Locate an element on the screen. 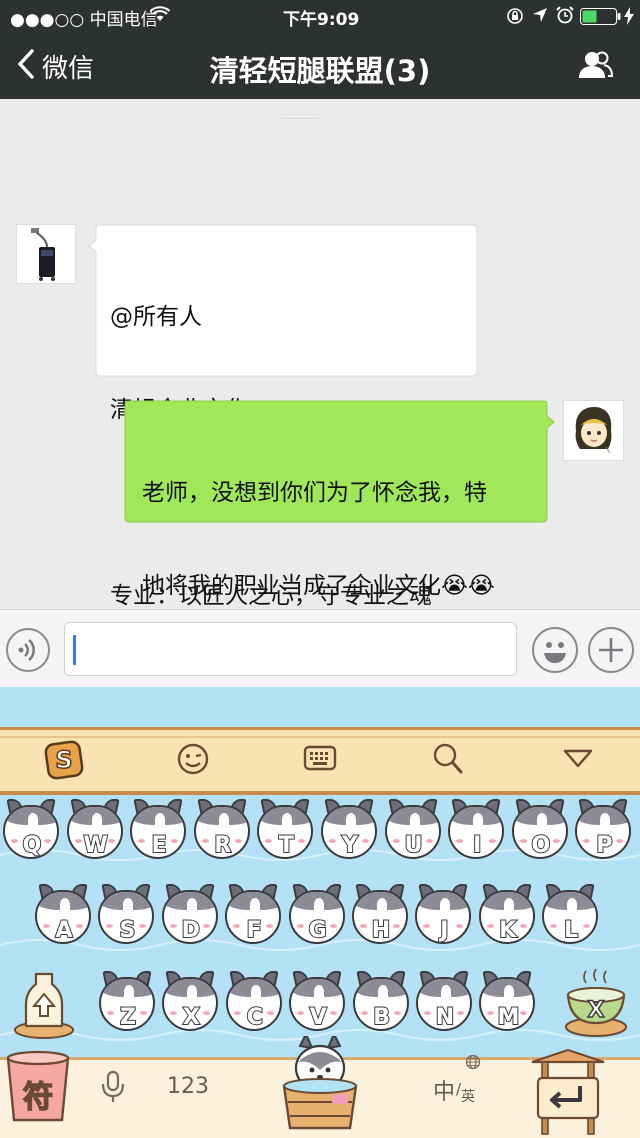 The height and width of the screenshot is (1138, 640). message-line: 地将我的职业当成了企业文化😭😭 is located at coordinates (318, 586).